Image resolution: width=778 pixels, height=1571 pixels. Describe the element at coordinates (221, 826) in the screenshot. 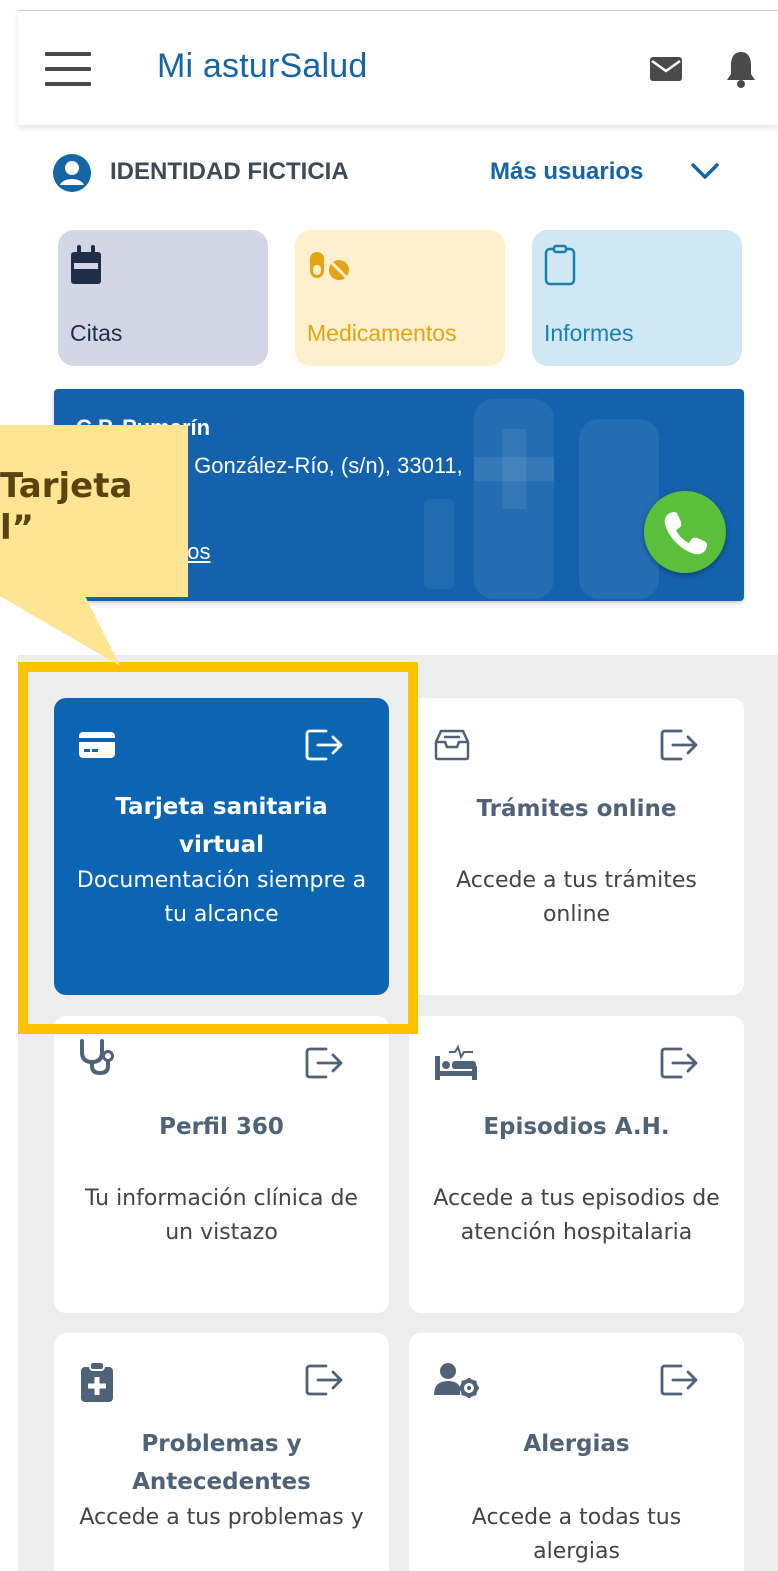

I see `service-title: Tarjeta sanitaria virtual` at that location.